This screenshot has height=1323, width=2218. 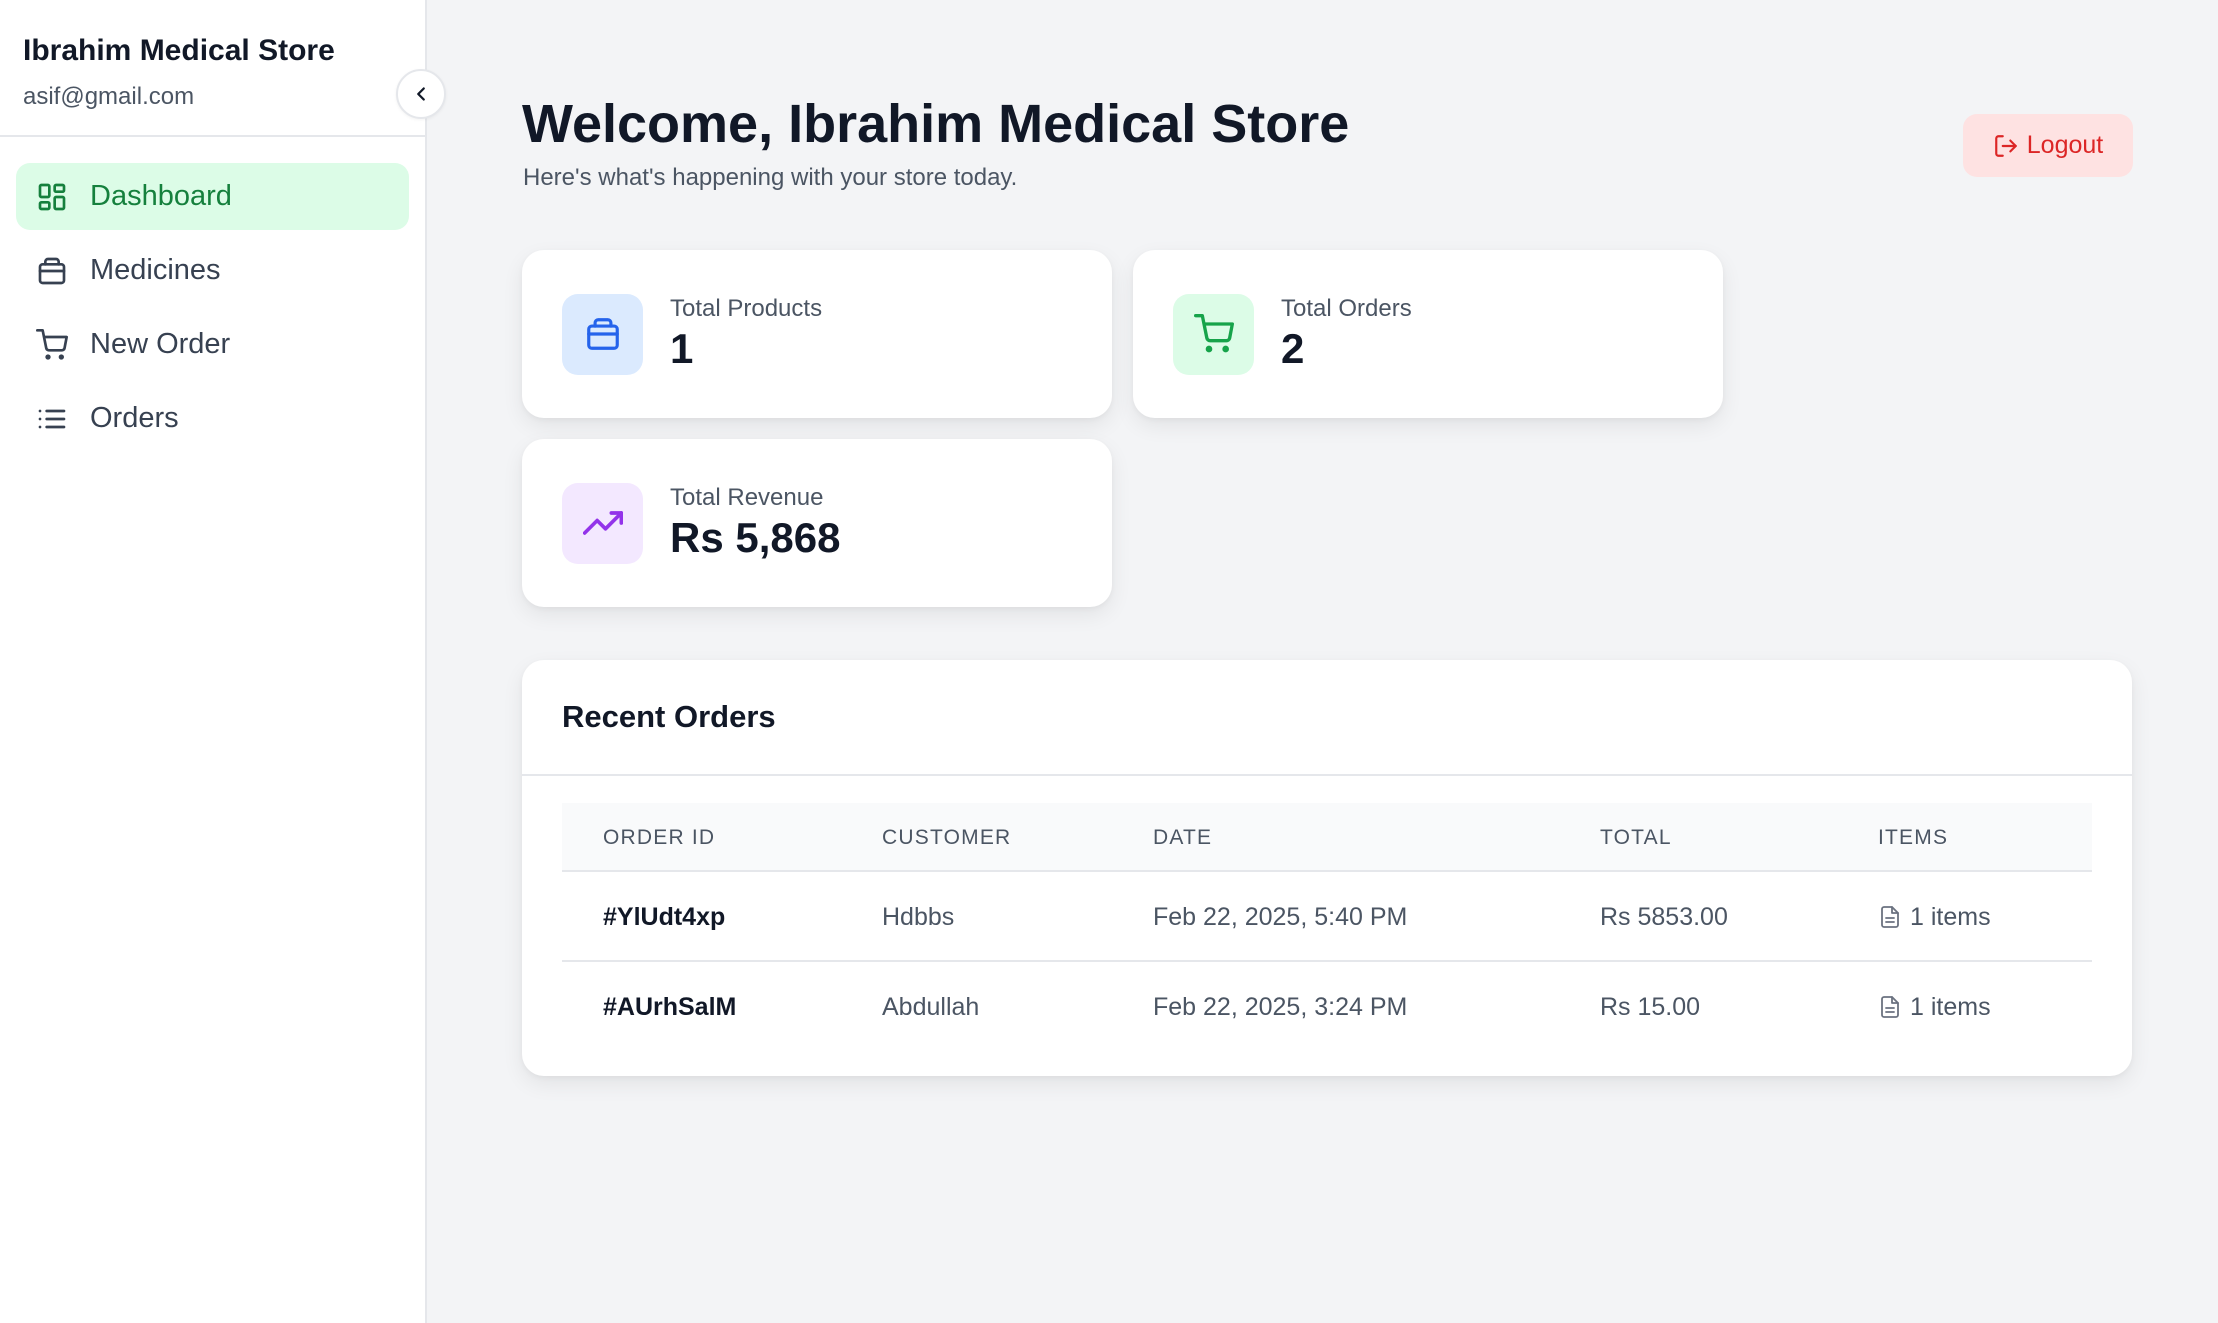 I want to click on date-cell: Feb 22, 2025, 5:40 PM, so click(x=1280, y=916).